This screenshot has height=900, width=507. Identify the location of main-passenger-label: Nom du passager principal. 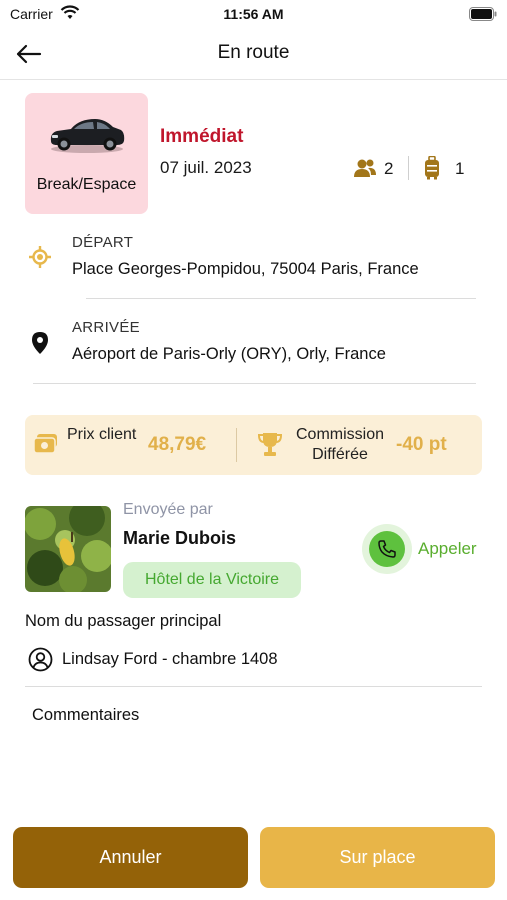
(123, 621).